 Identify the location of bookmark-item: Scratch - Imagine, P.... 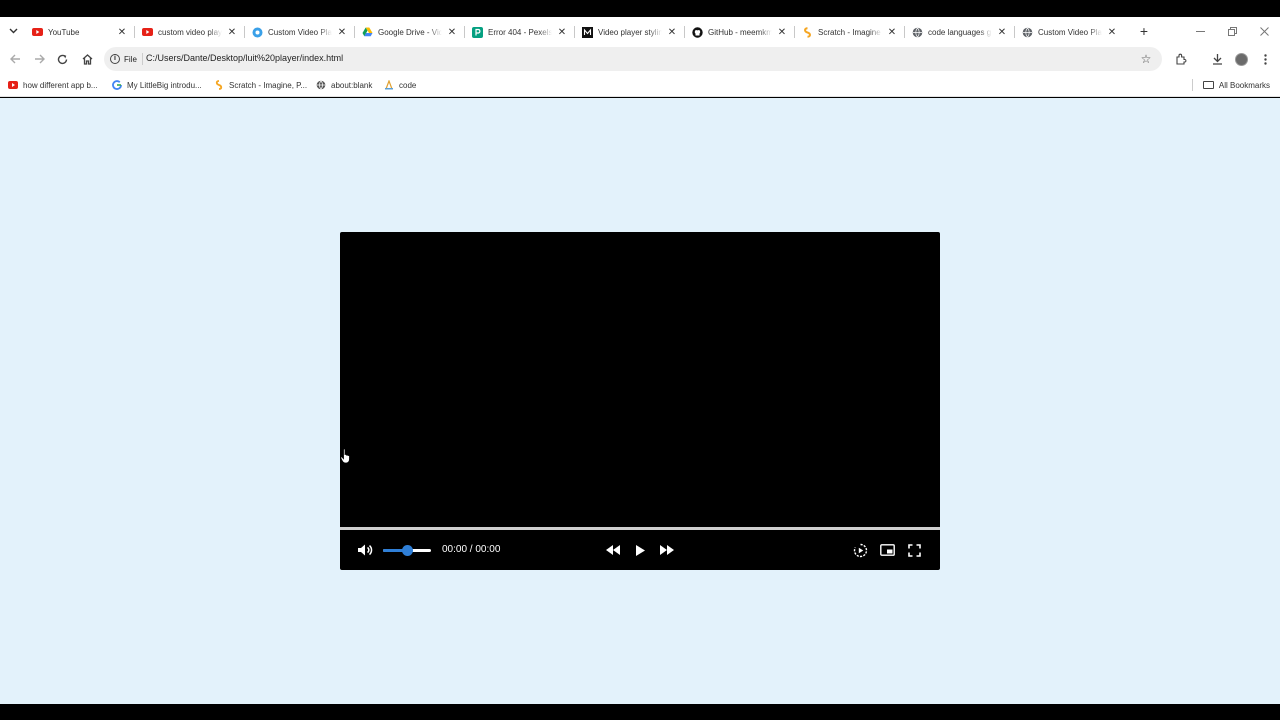
(260, 85).